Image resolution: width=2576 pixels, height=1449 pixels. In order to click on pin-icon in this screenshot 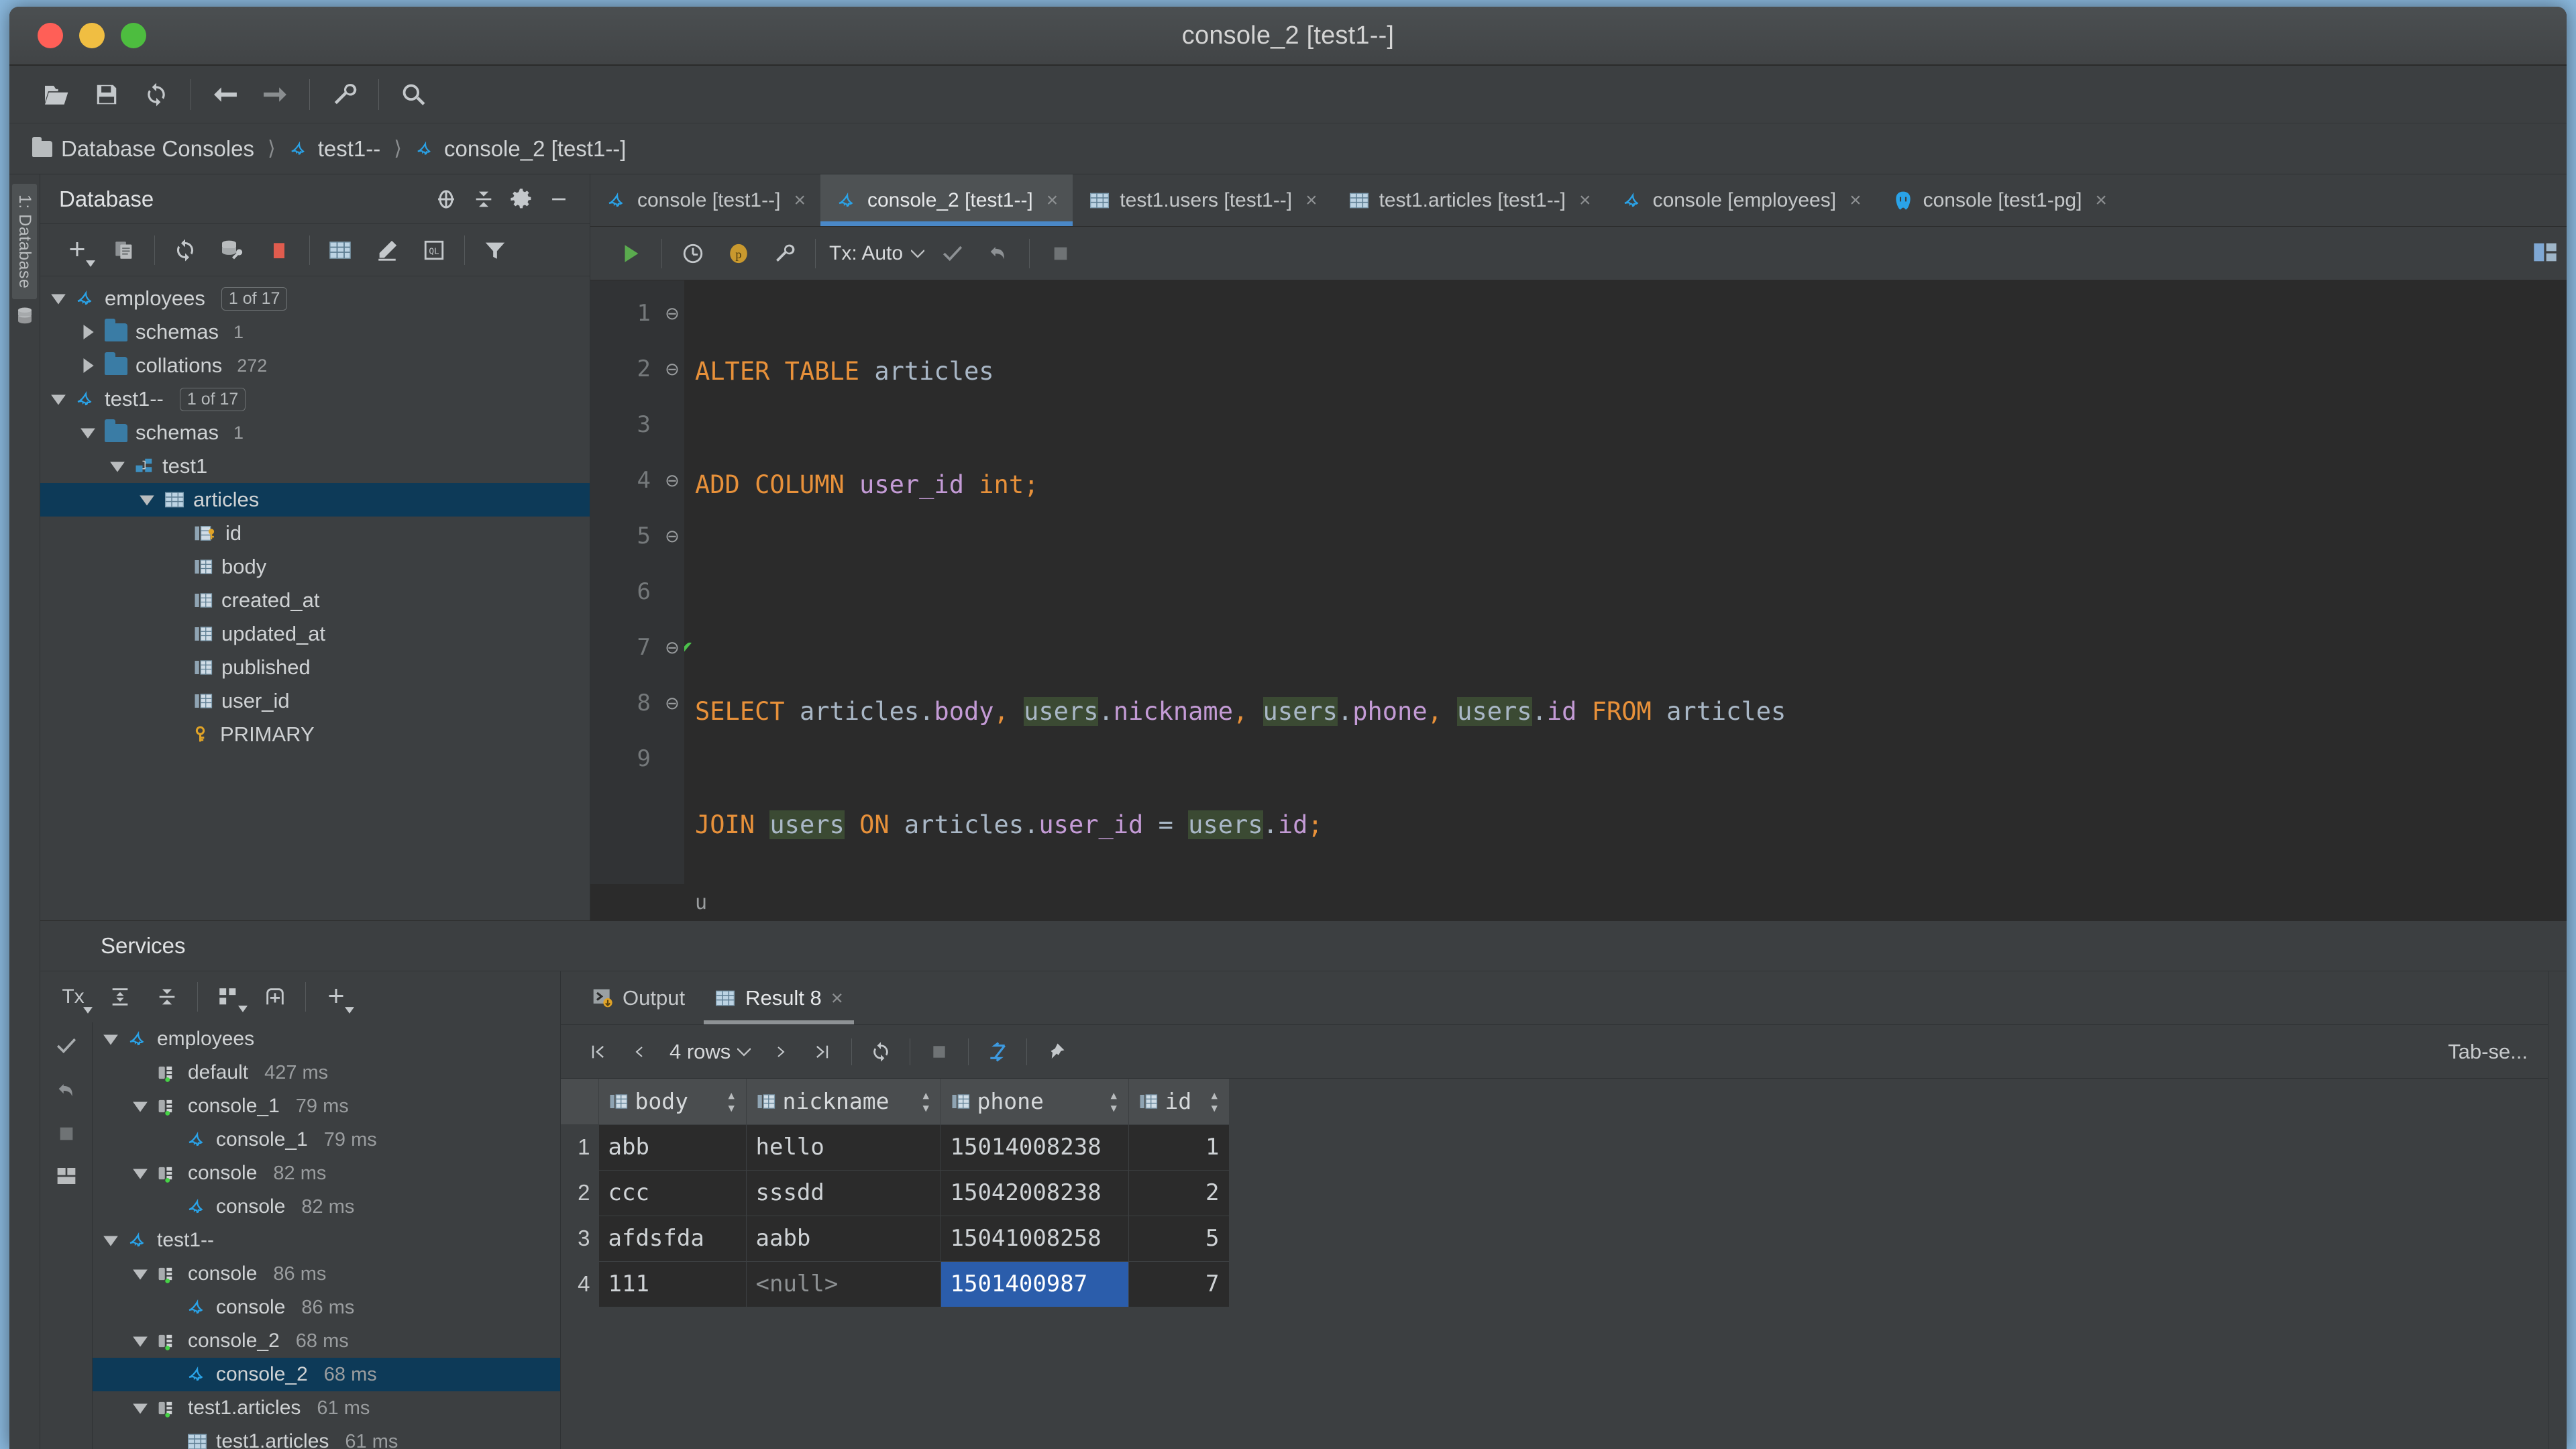, I will do `click(1056, 1052)`.